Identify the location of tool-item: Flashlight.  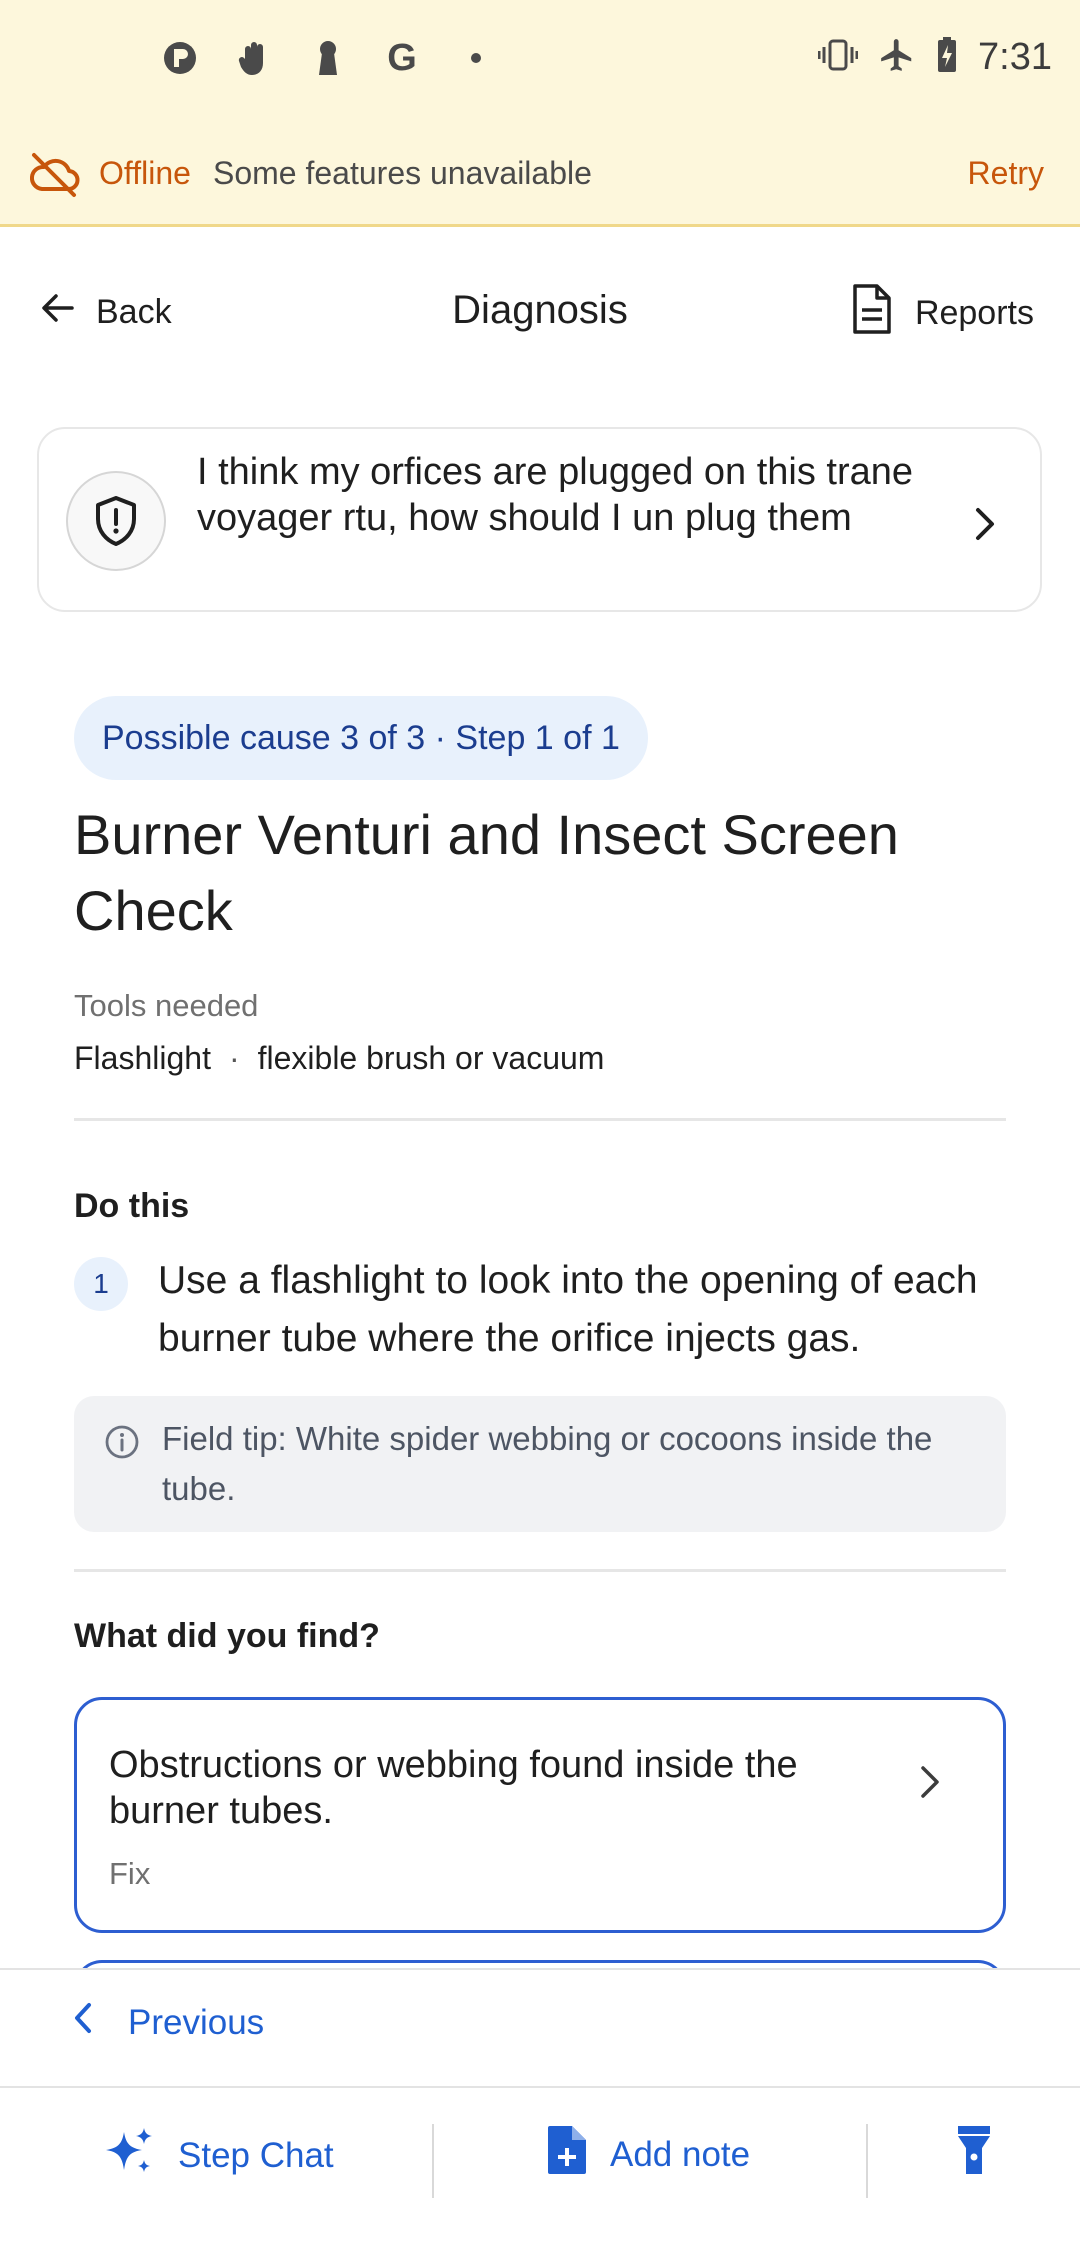
(142, 1058).